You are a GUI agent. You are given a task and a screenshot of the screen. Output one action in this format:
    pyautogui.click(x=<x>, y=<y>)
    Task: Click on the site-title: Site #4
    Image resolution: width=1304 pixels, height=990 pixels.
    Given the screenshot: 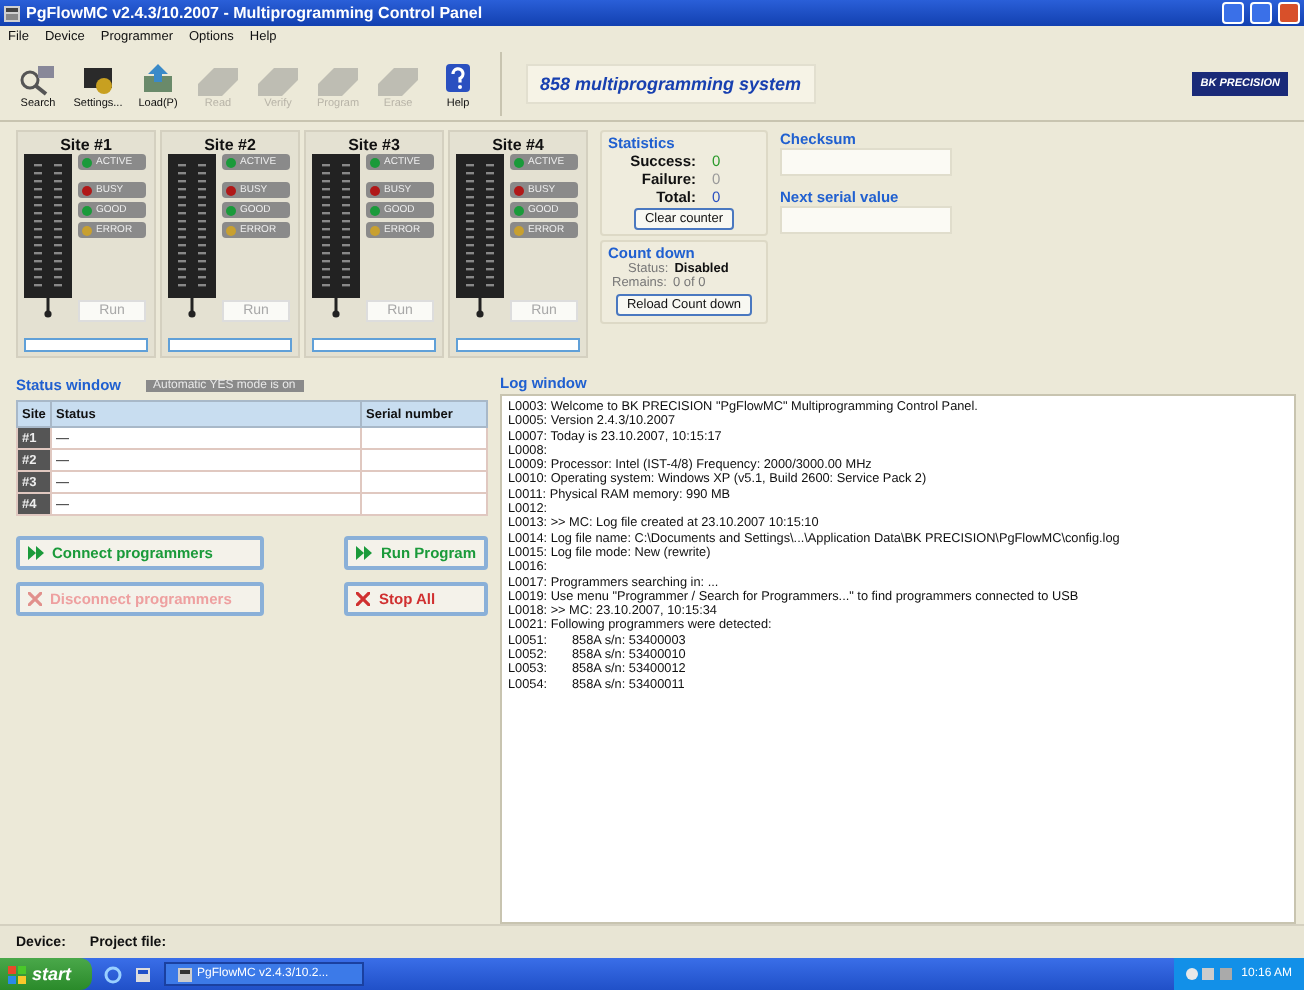 What is the action you would take?
    pyautogui.click(x=518, y=145)
    